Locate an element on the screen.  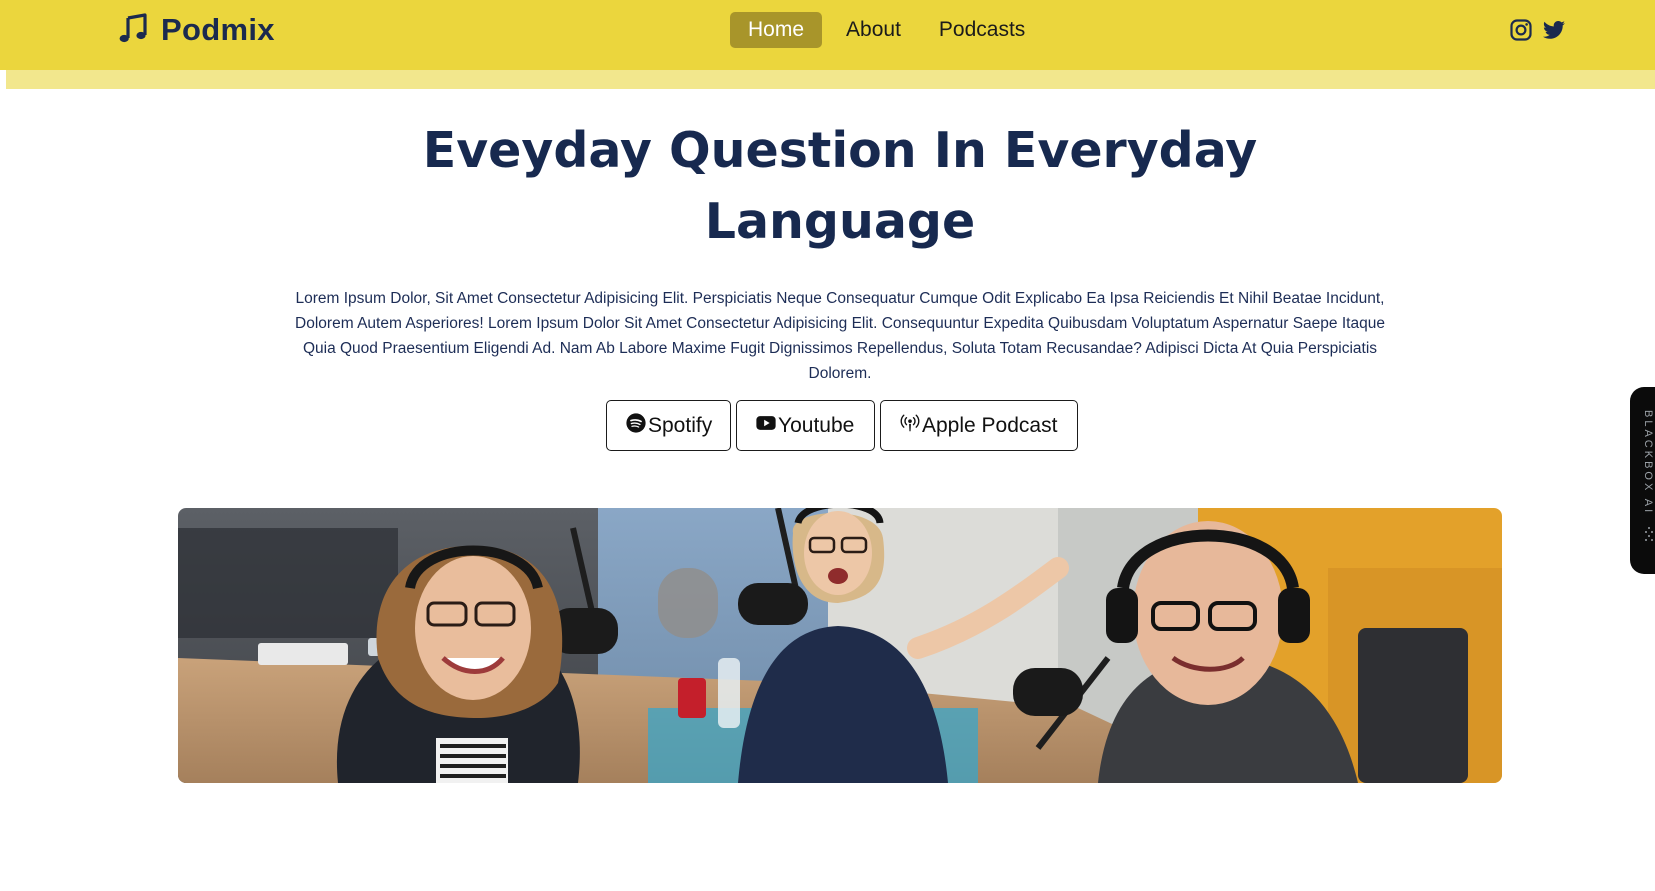
hero-title-line-2: Language is located at coordinates (840, 221).